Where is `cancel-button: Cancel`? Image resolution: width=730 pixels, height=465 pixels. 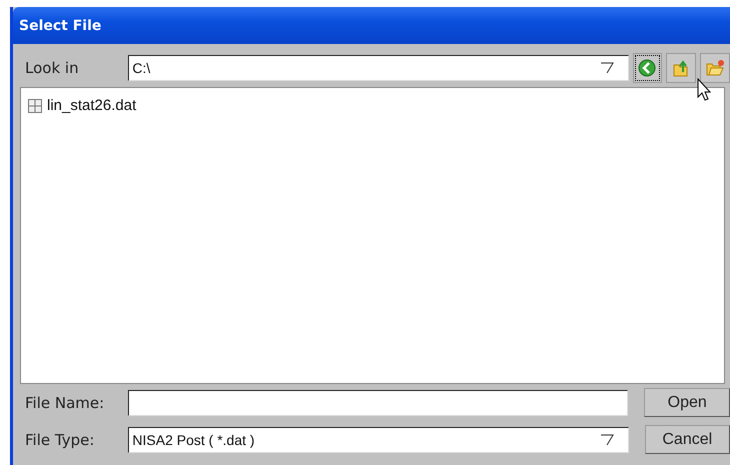 cancel-button: Cancel is located at coordinates (687, 439).